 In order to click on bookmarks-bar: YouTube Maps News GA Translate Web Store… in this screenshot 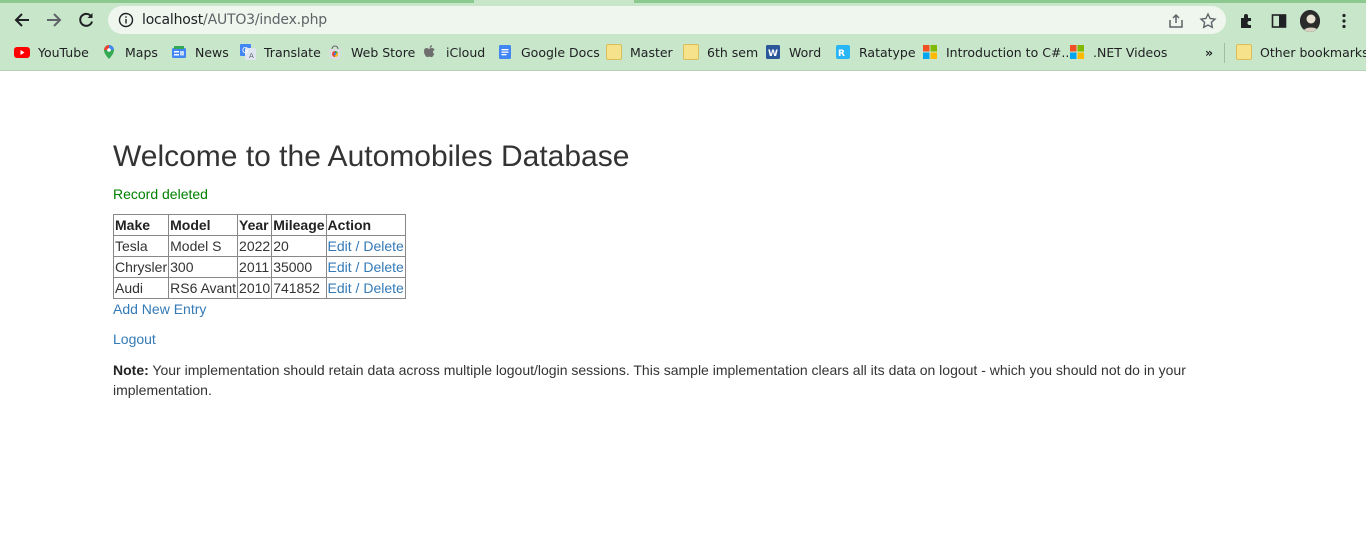, I will do `click(683, 52)`.